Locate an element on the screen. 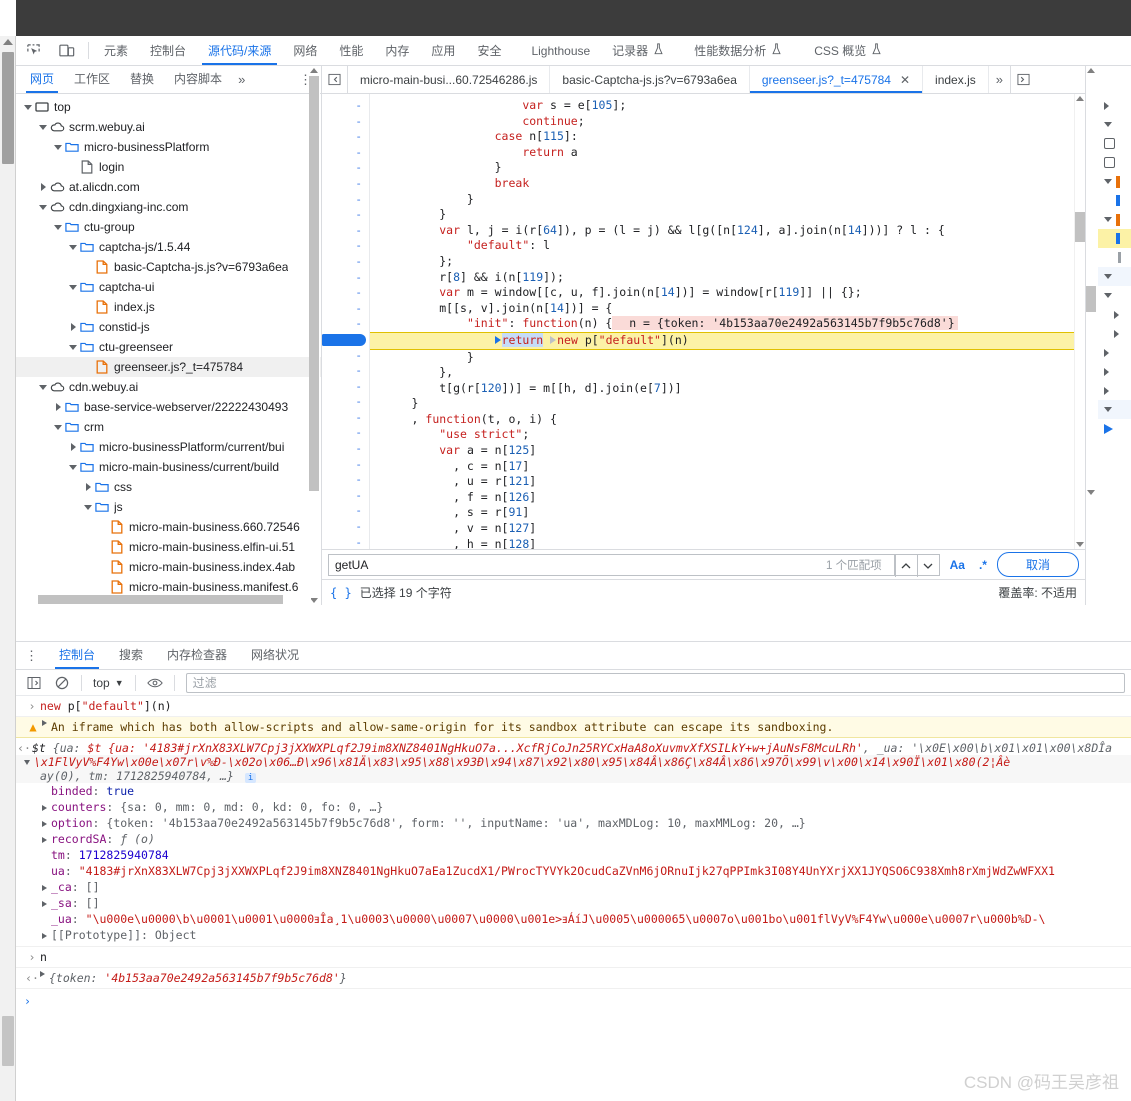  show-debugger-icon is located at coordinates (1022, 79).